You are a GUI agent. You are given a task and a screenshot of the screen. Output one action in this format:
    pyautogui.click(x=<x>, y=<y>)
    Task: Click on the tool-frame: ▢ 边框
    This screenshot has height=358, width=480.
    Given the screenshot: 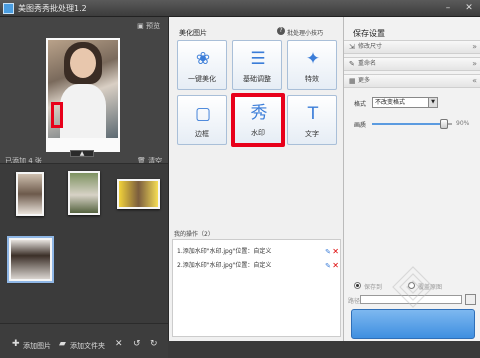 What is the action you would take?
    pyautogui.click(x=202, y=120)
    